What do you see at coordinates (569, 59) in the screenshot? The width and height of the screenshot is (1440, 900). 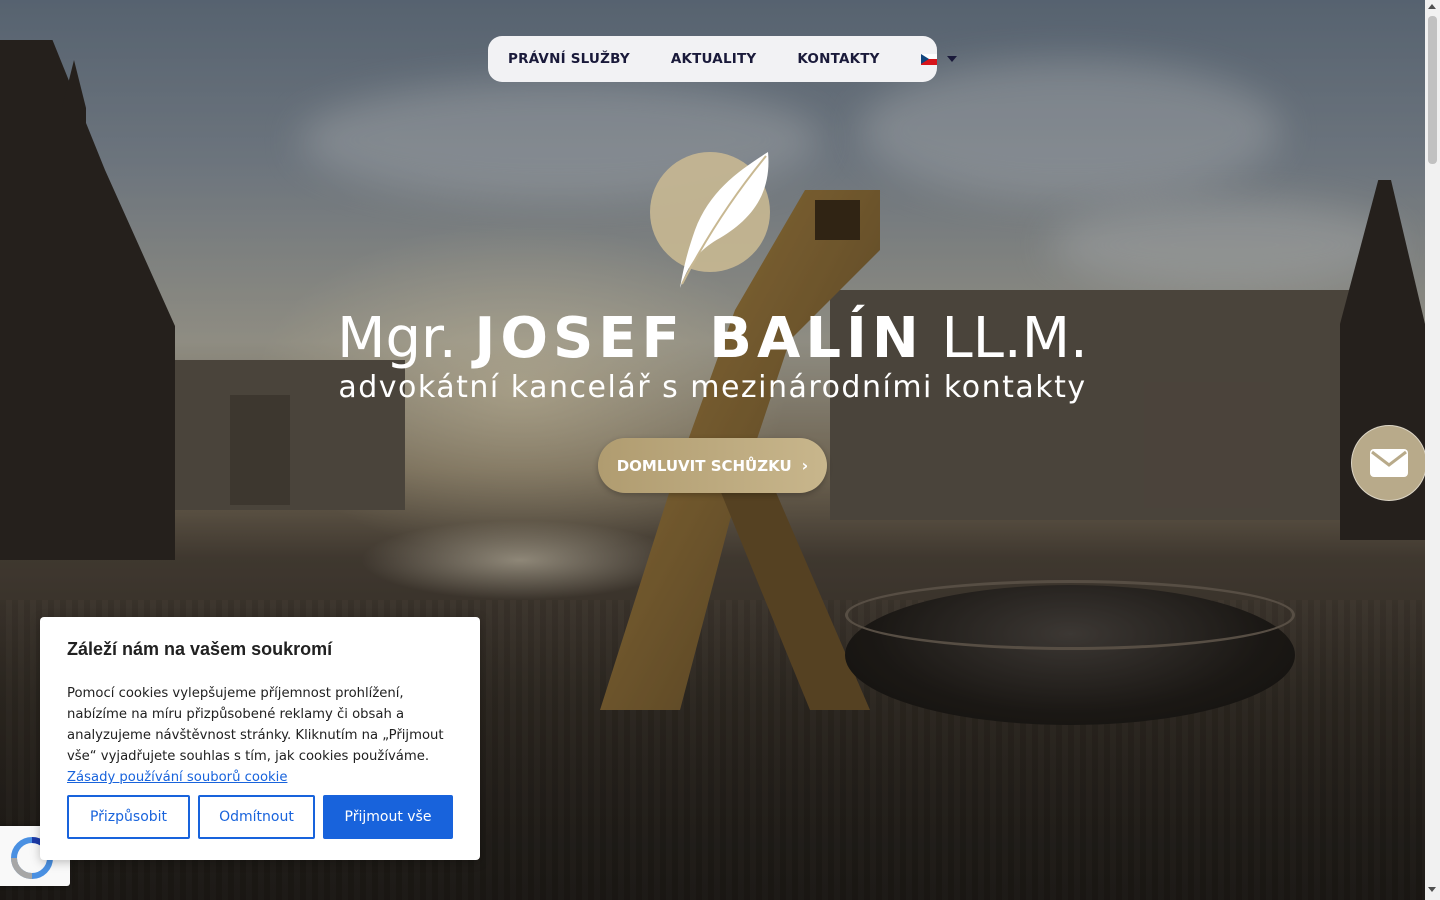 I see `nav-item-pravni-sluzby: PRÁVNÍ SLUŽBY` at bounding box center [569, 59].